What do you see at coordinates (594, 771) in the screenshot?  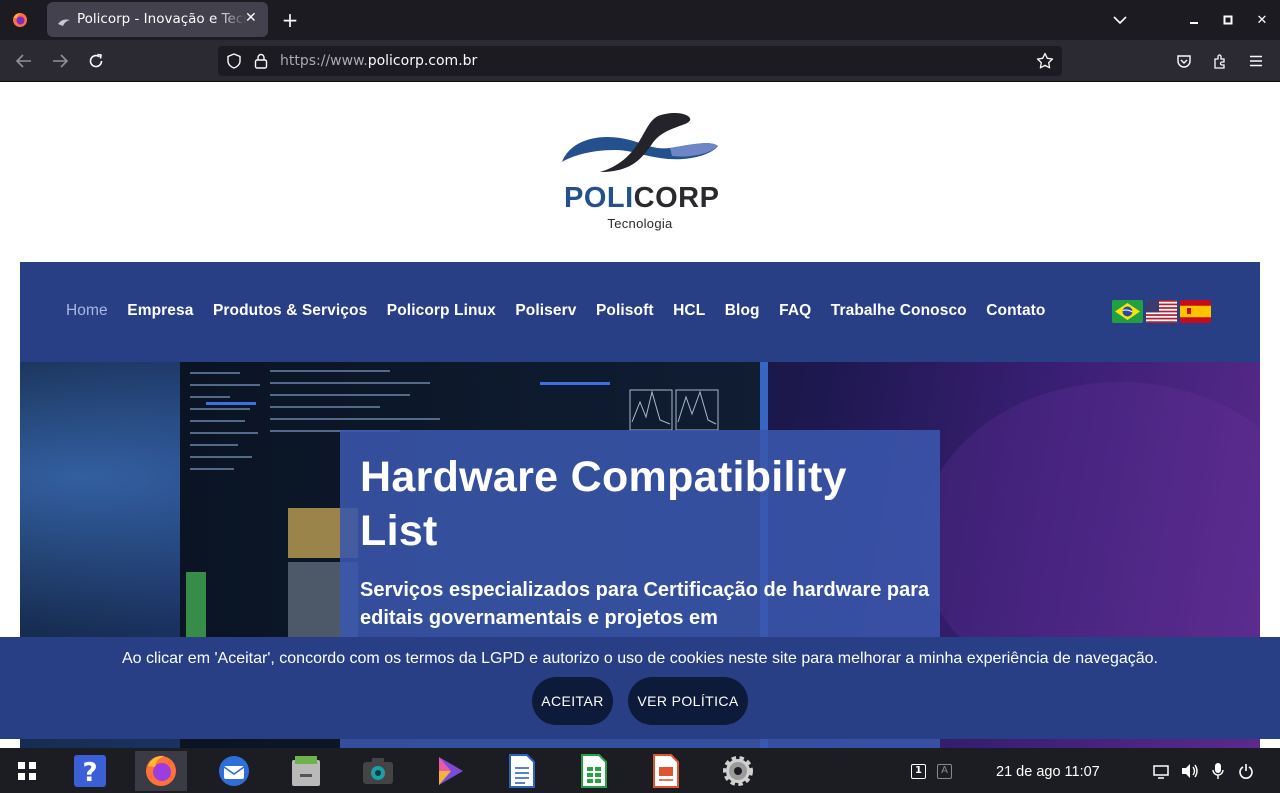 I see `calc-icon` at bounding box center [594, 771].